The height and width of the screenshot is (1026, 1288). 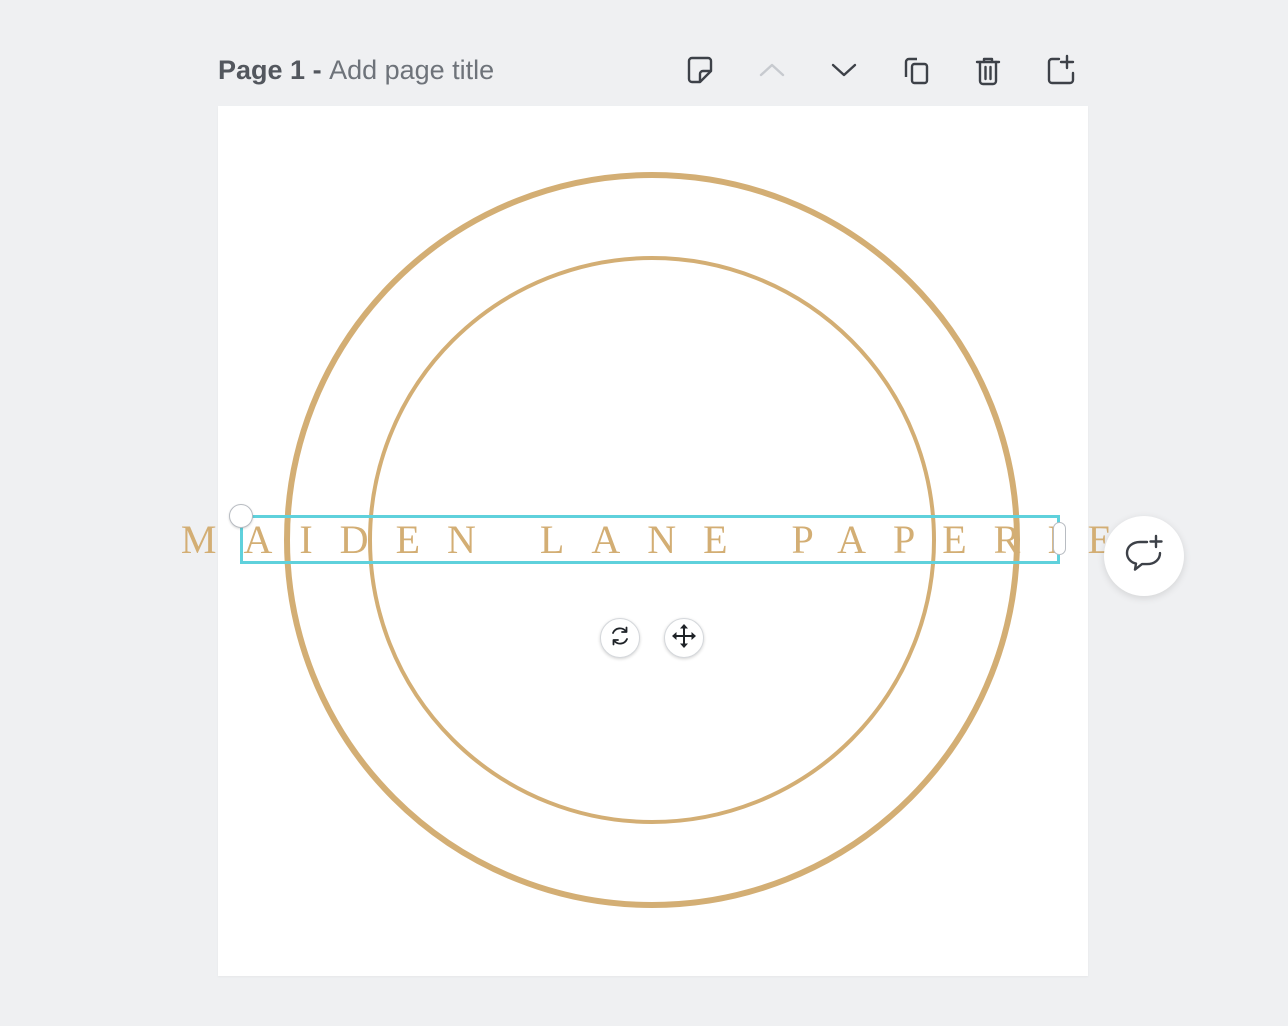 I want to click on page-title-input: Add page title, so click(x=411, y=70).